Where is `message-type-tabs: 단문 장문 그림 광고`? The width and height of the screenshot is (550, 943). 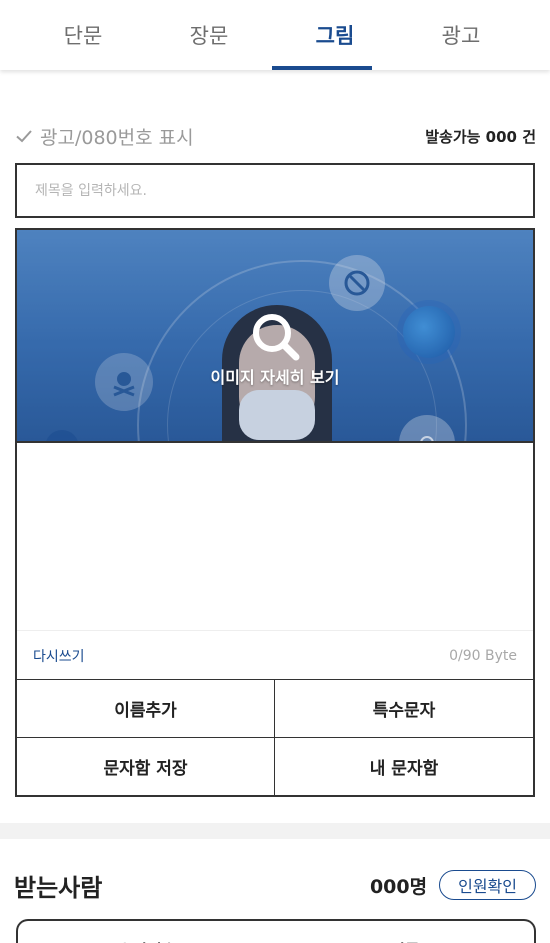 message-type-tabs: 단문 장문 그림 광고 is located at coordinates (275, 35).